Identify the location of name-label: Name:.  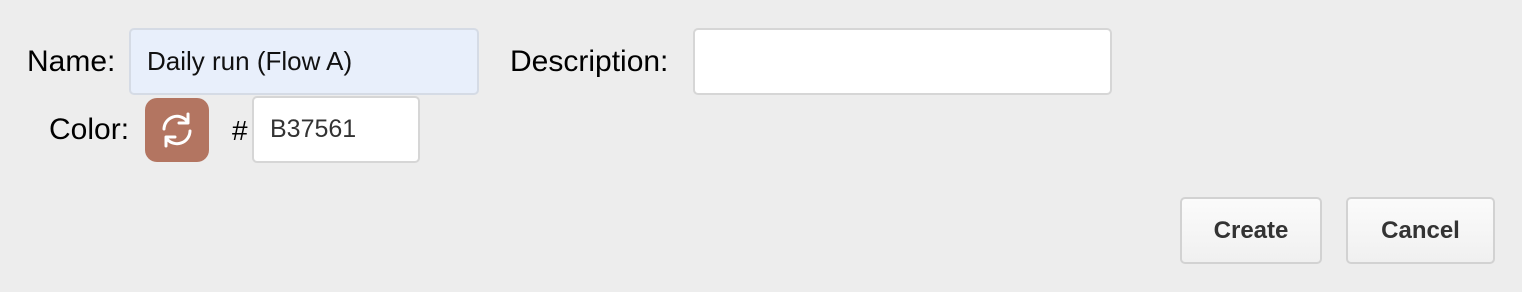
(71, 61).